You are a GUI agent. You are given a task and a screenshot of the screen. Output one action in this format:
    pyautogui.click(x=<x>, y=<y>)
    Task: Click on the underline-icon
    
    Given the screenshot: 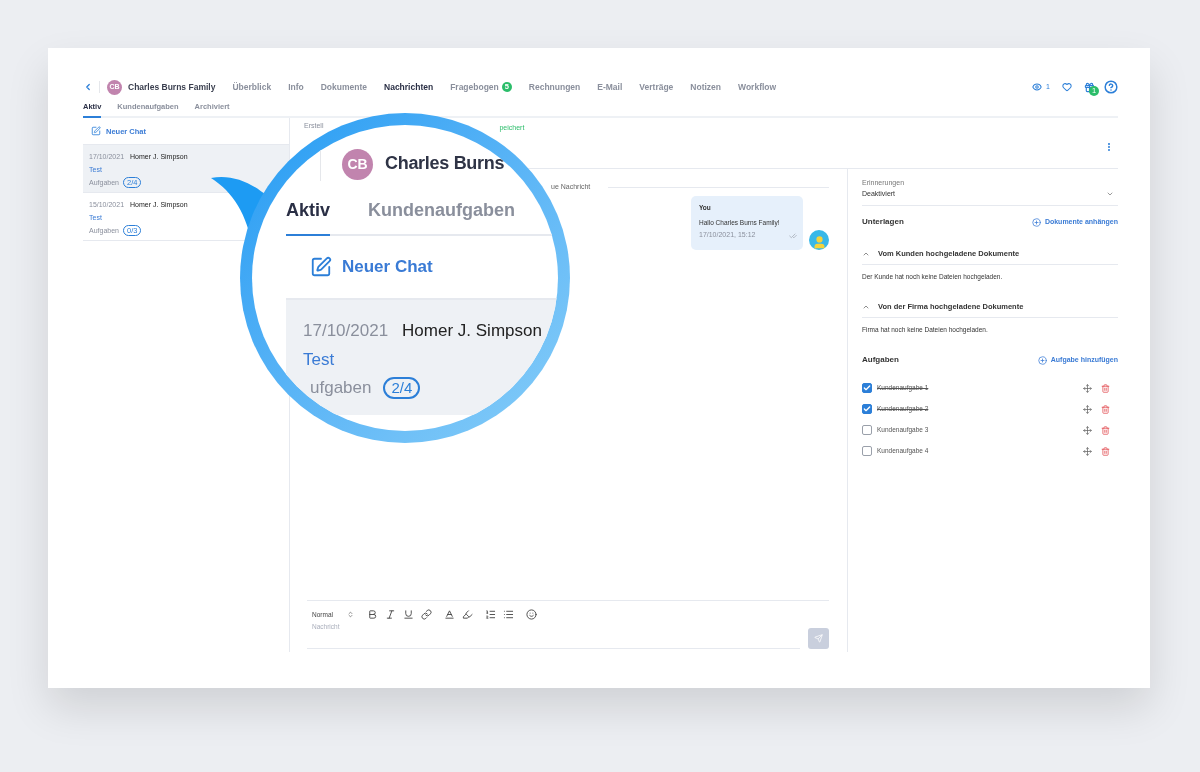 What is the action you would take?
    pyautogui.click(x=408, y=615)
    